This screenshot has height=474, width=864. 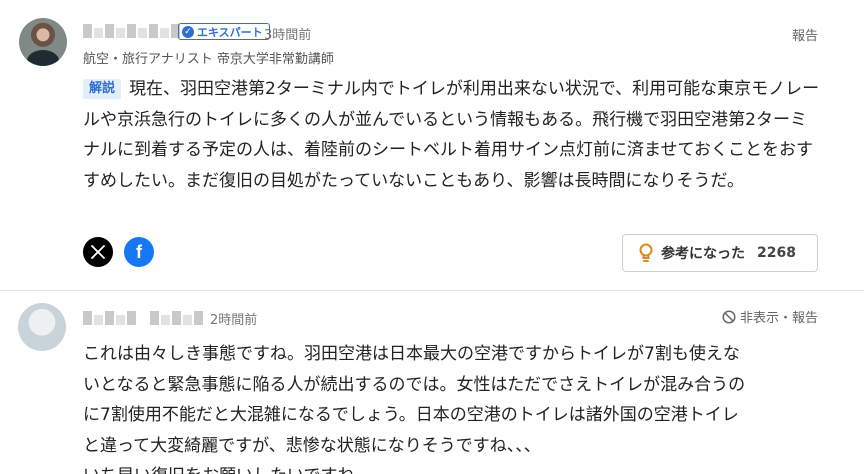 What do you see at coordinates (102, 89) in the screenshot?
I see `commentary-tag: 解説` at bounding box center [102, 89].